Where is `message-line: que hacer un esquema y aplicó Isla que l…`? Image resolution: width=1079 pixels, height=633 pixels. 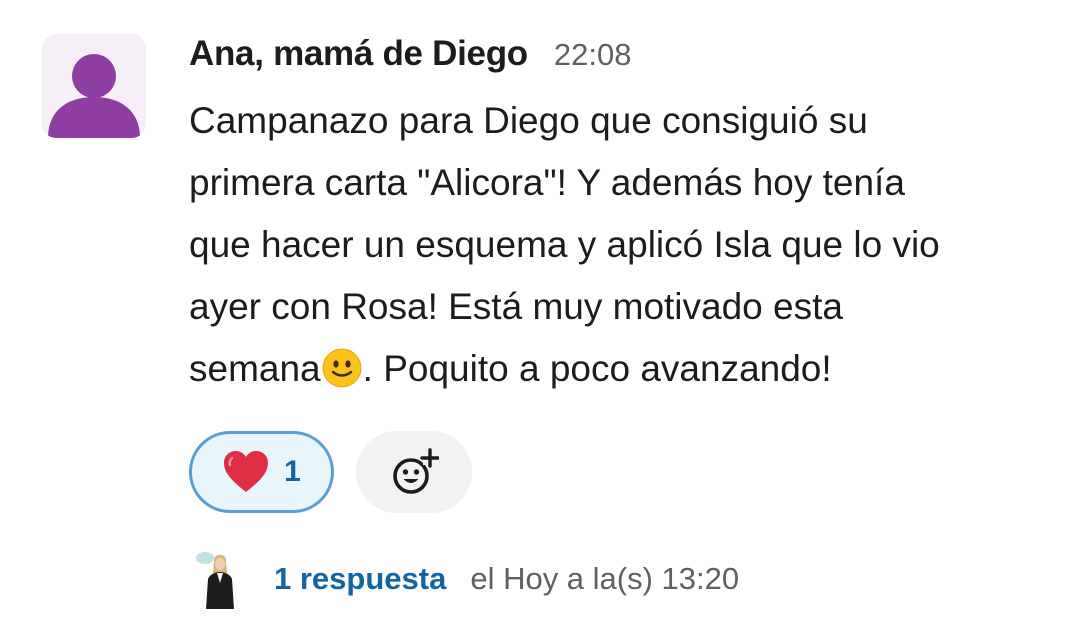 message-line: que hacer un esquema y aplicó Isla que l… is located at coordinates (564, 244).